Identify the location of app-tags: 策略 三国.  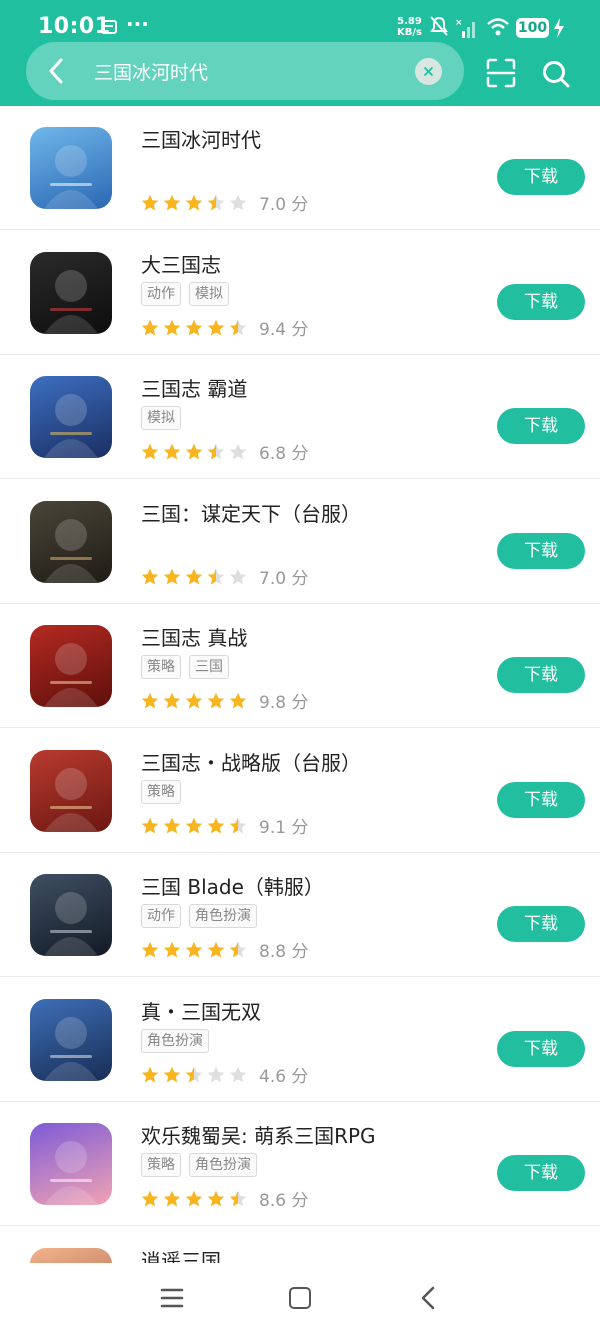
(189, 667).